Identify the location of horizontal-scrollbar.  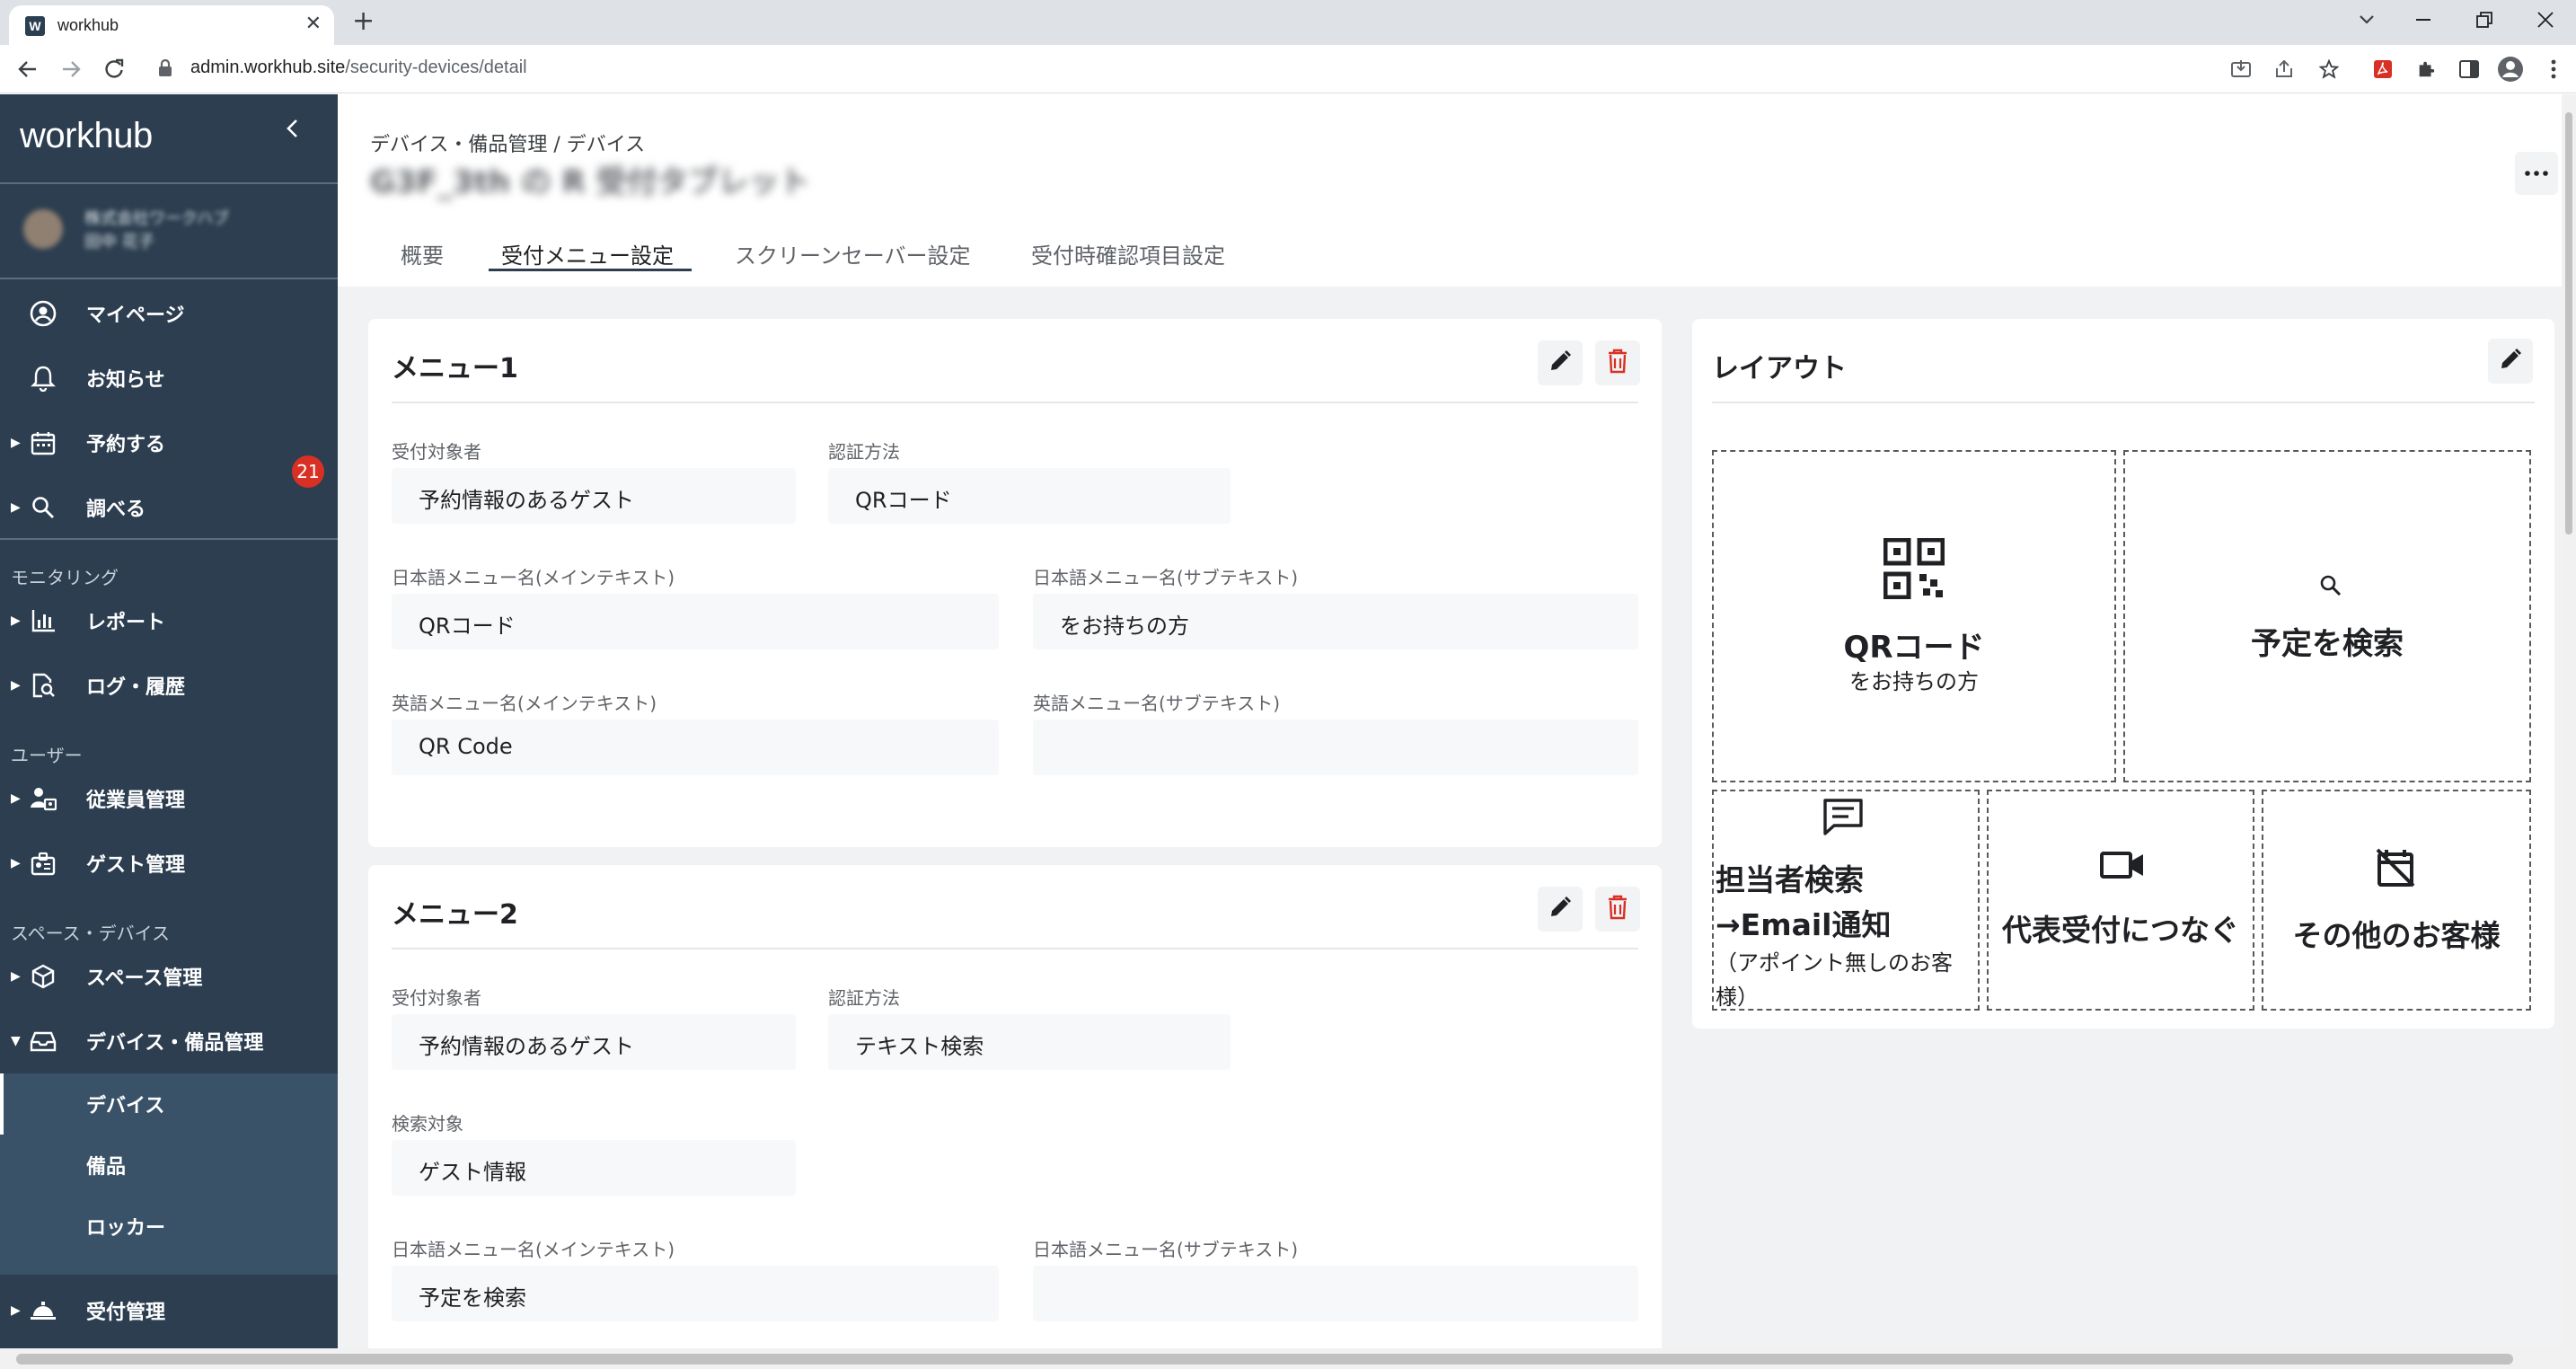
(1288, 1358).